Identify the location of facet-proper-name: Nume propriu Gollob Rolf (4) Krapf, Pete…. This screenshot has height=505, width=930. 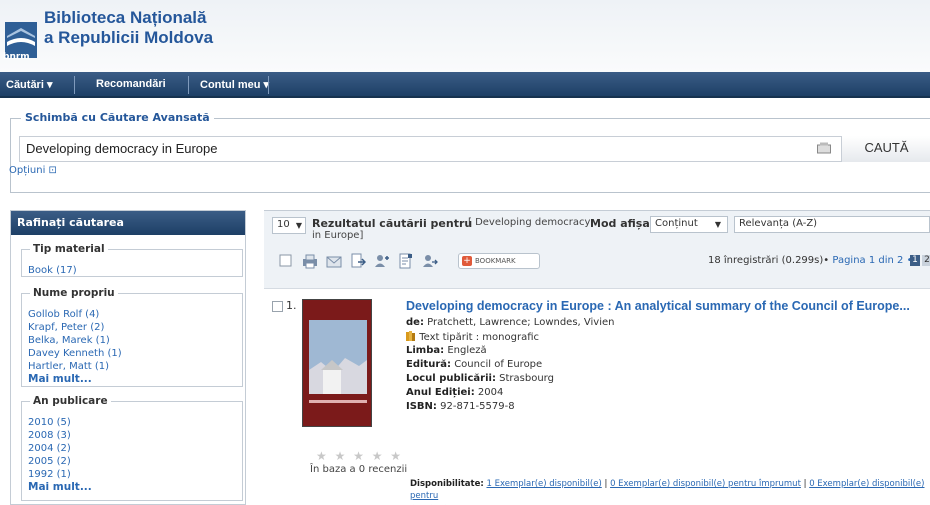
(132, 337).